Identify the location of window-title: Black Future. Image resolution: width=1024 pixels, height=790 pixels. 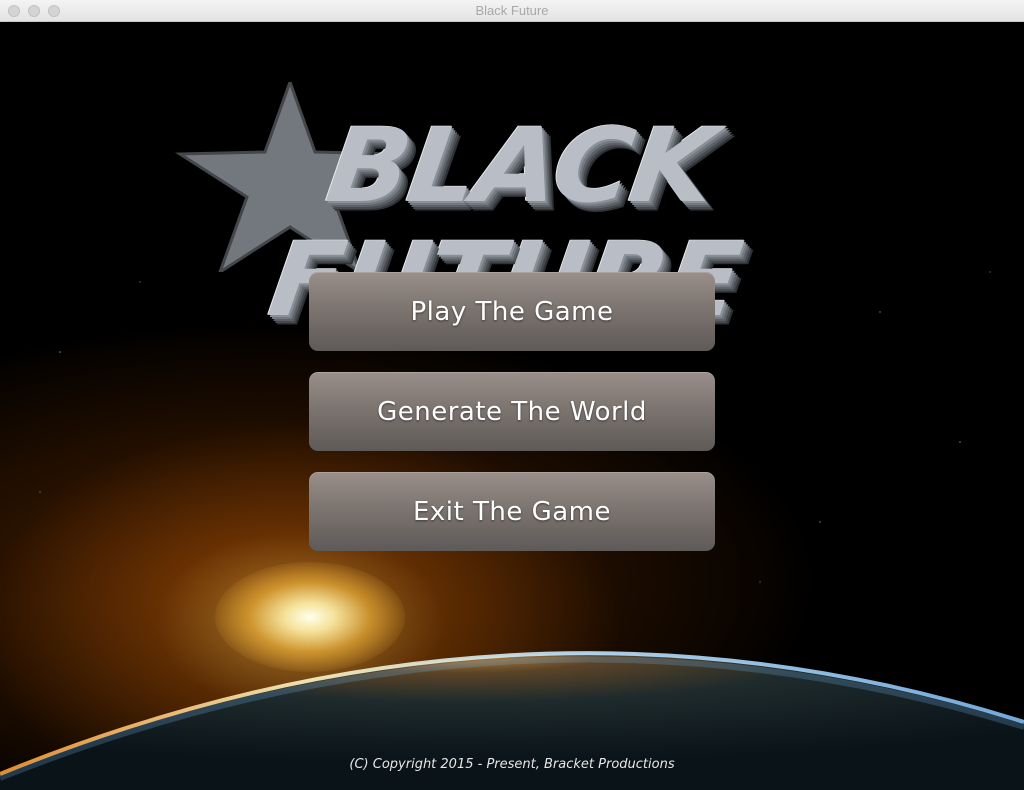
(512, 10).